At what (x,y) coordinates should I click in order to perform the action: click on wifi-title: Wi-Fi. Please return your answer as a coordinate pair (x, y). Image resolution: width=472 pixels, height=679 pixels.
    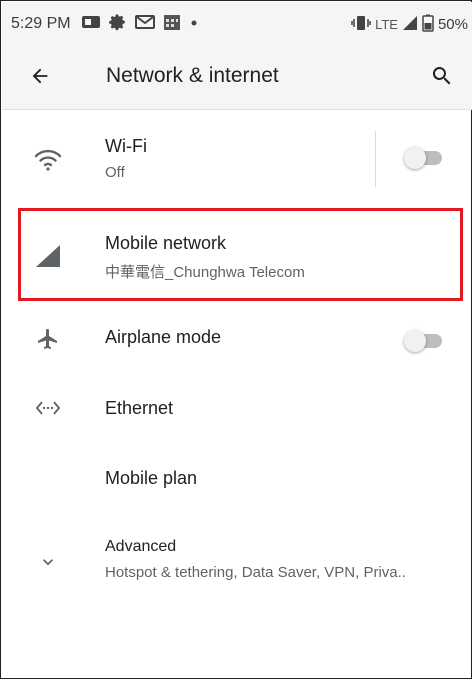
    Looking at the image, I should click on (126, 146).